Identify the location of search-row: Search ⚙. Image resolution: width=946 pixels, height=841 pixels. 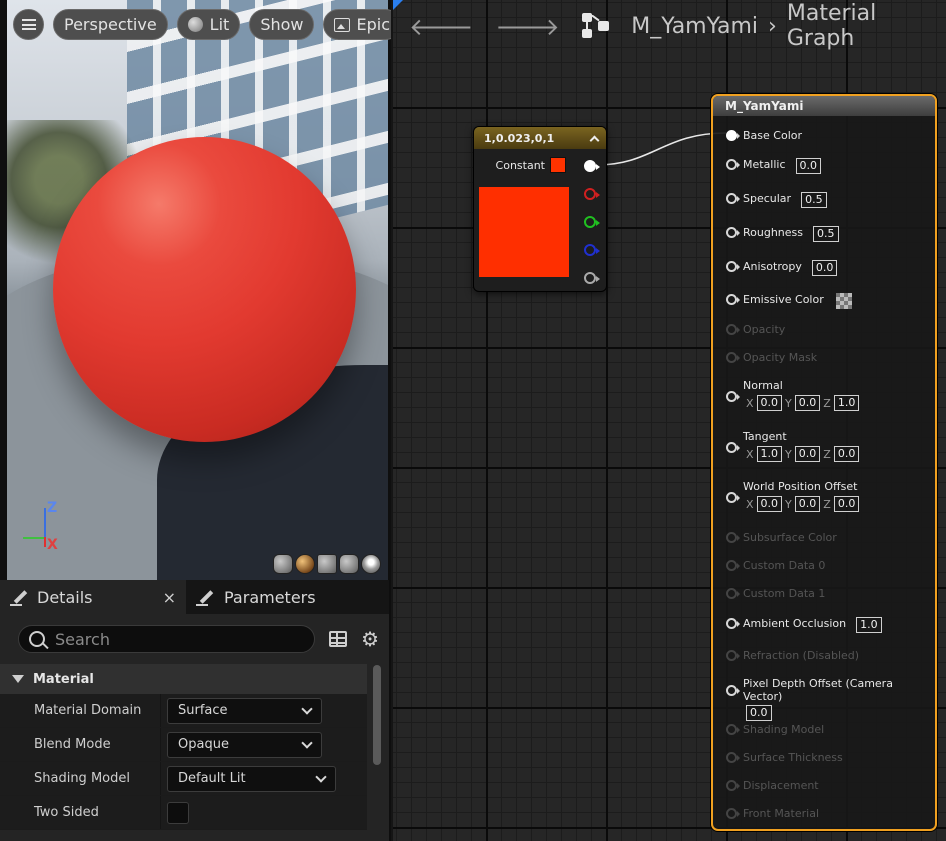
(194, 639).